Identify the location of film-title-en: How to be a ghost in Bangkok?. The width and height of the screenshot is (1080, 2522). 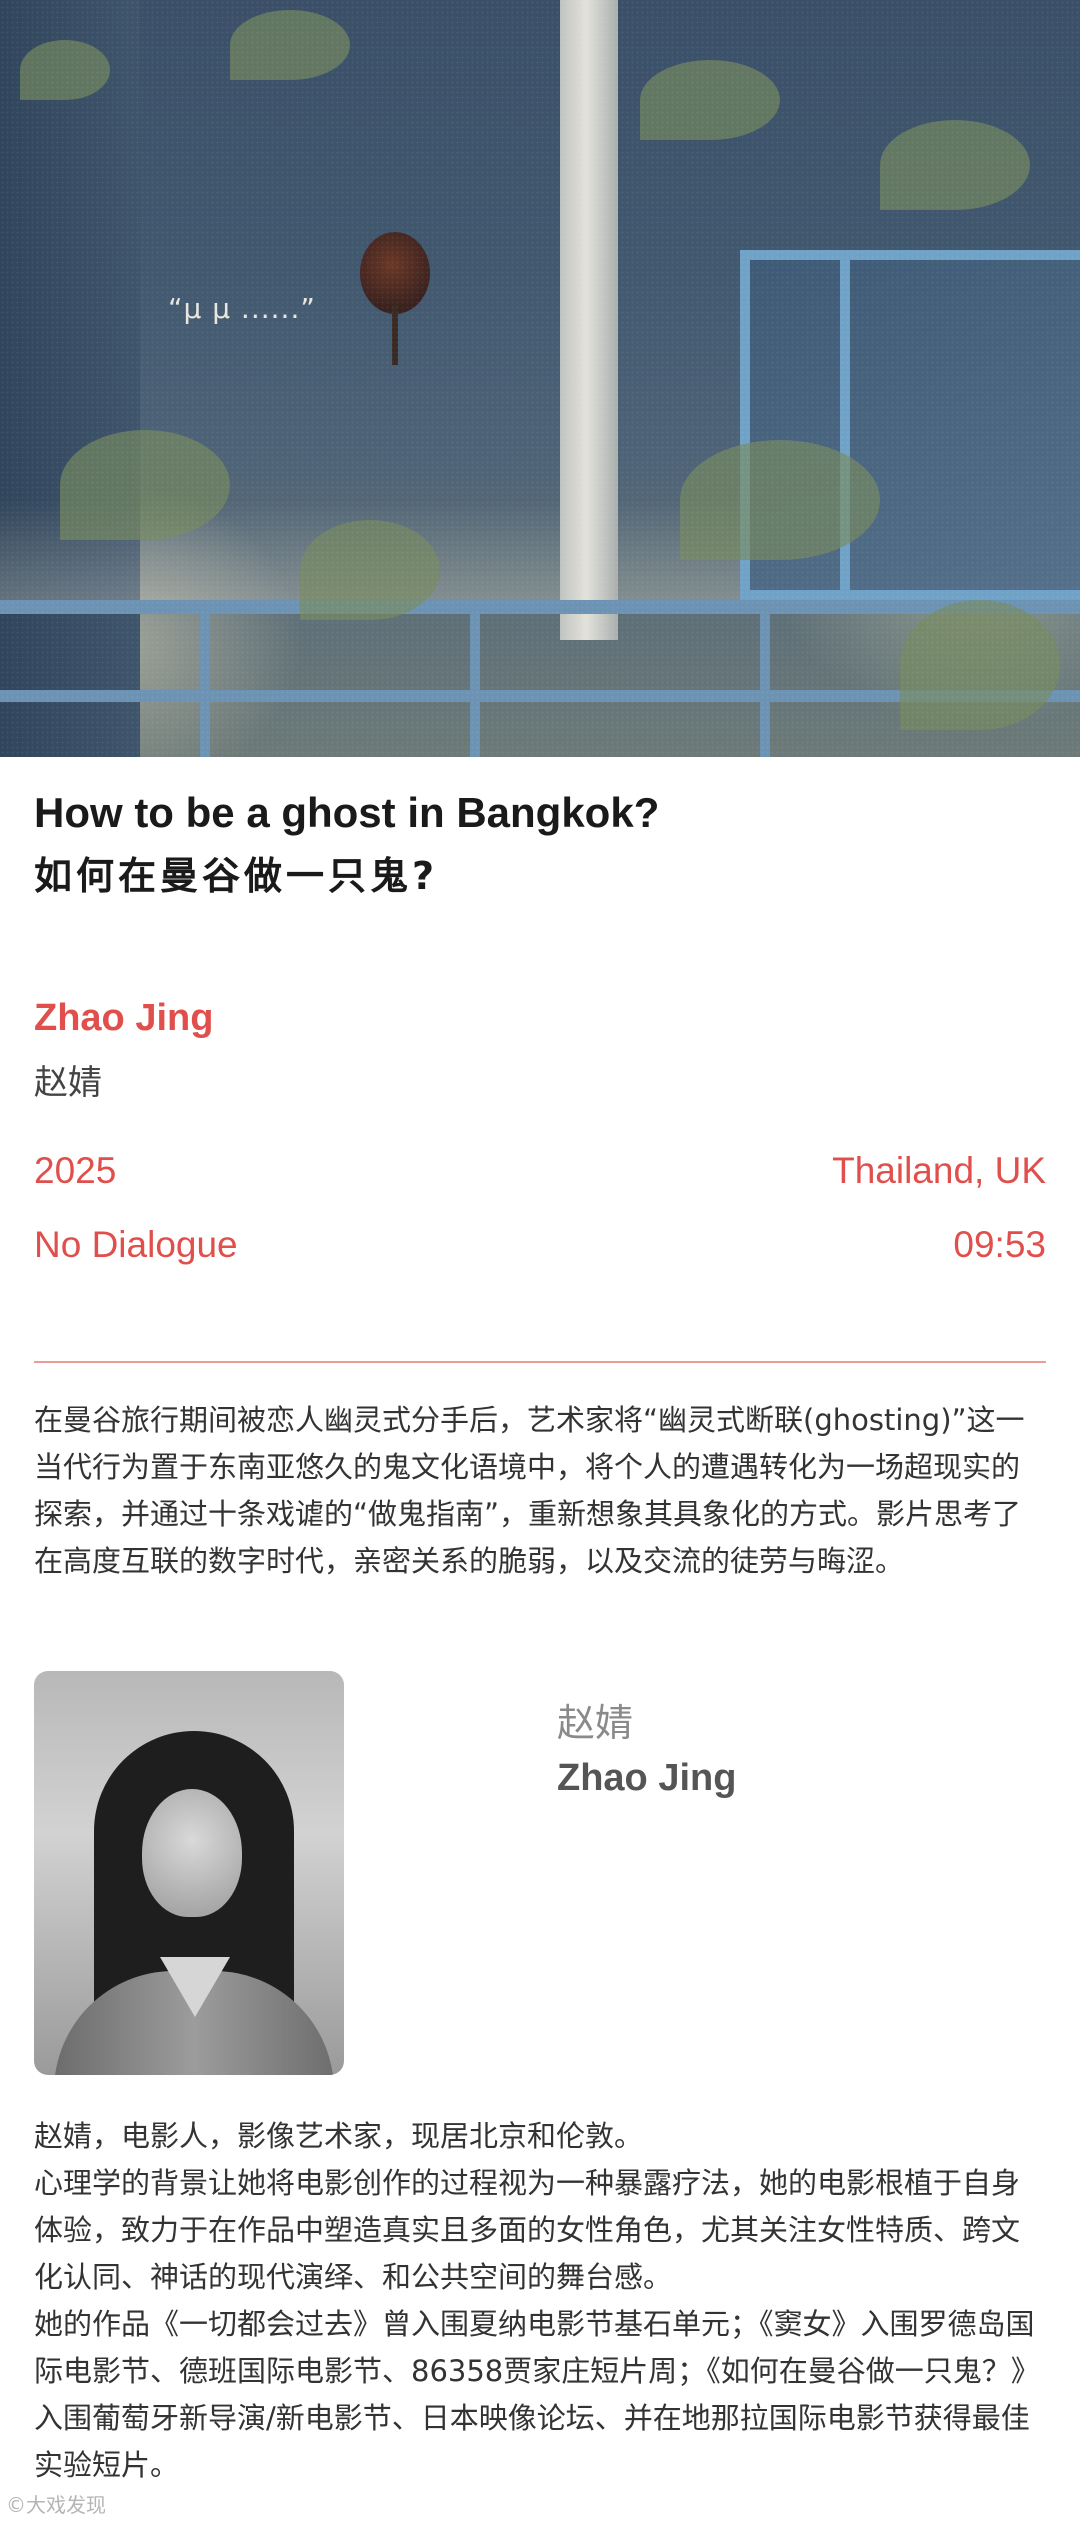
(347, 812).